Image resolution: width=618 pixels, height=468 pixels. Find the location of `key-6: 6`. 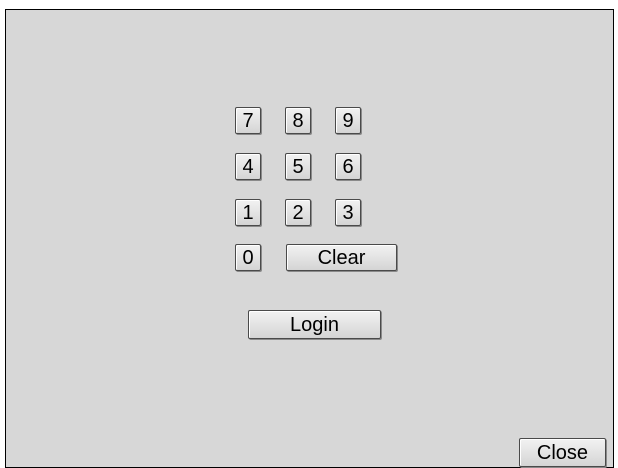

key-6: 6 is located at coordinates (348, 166).